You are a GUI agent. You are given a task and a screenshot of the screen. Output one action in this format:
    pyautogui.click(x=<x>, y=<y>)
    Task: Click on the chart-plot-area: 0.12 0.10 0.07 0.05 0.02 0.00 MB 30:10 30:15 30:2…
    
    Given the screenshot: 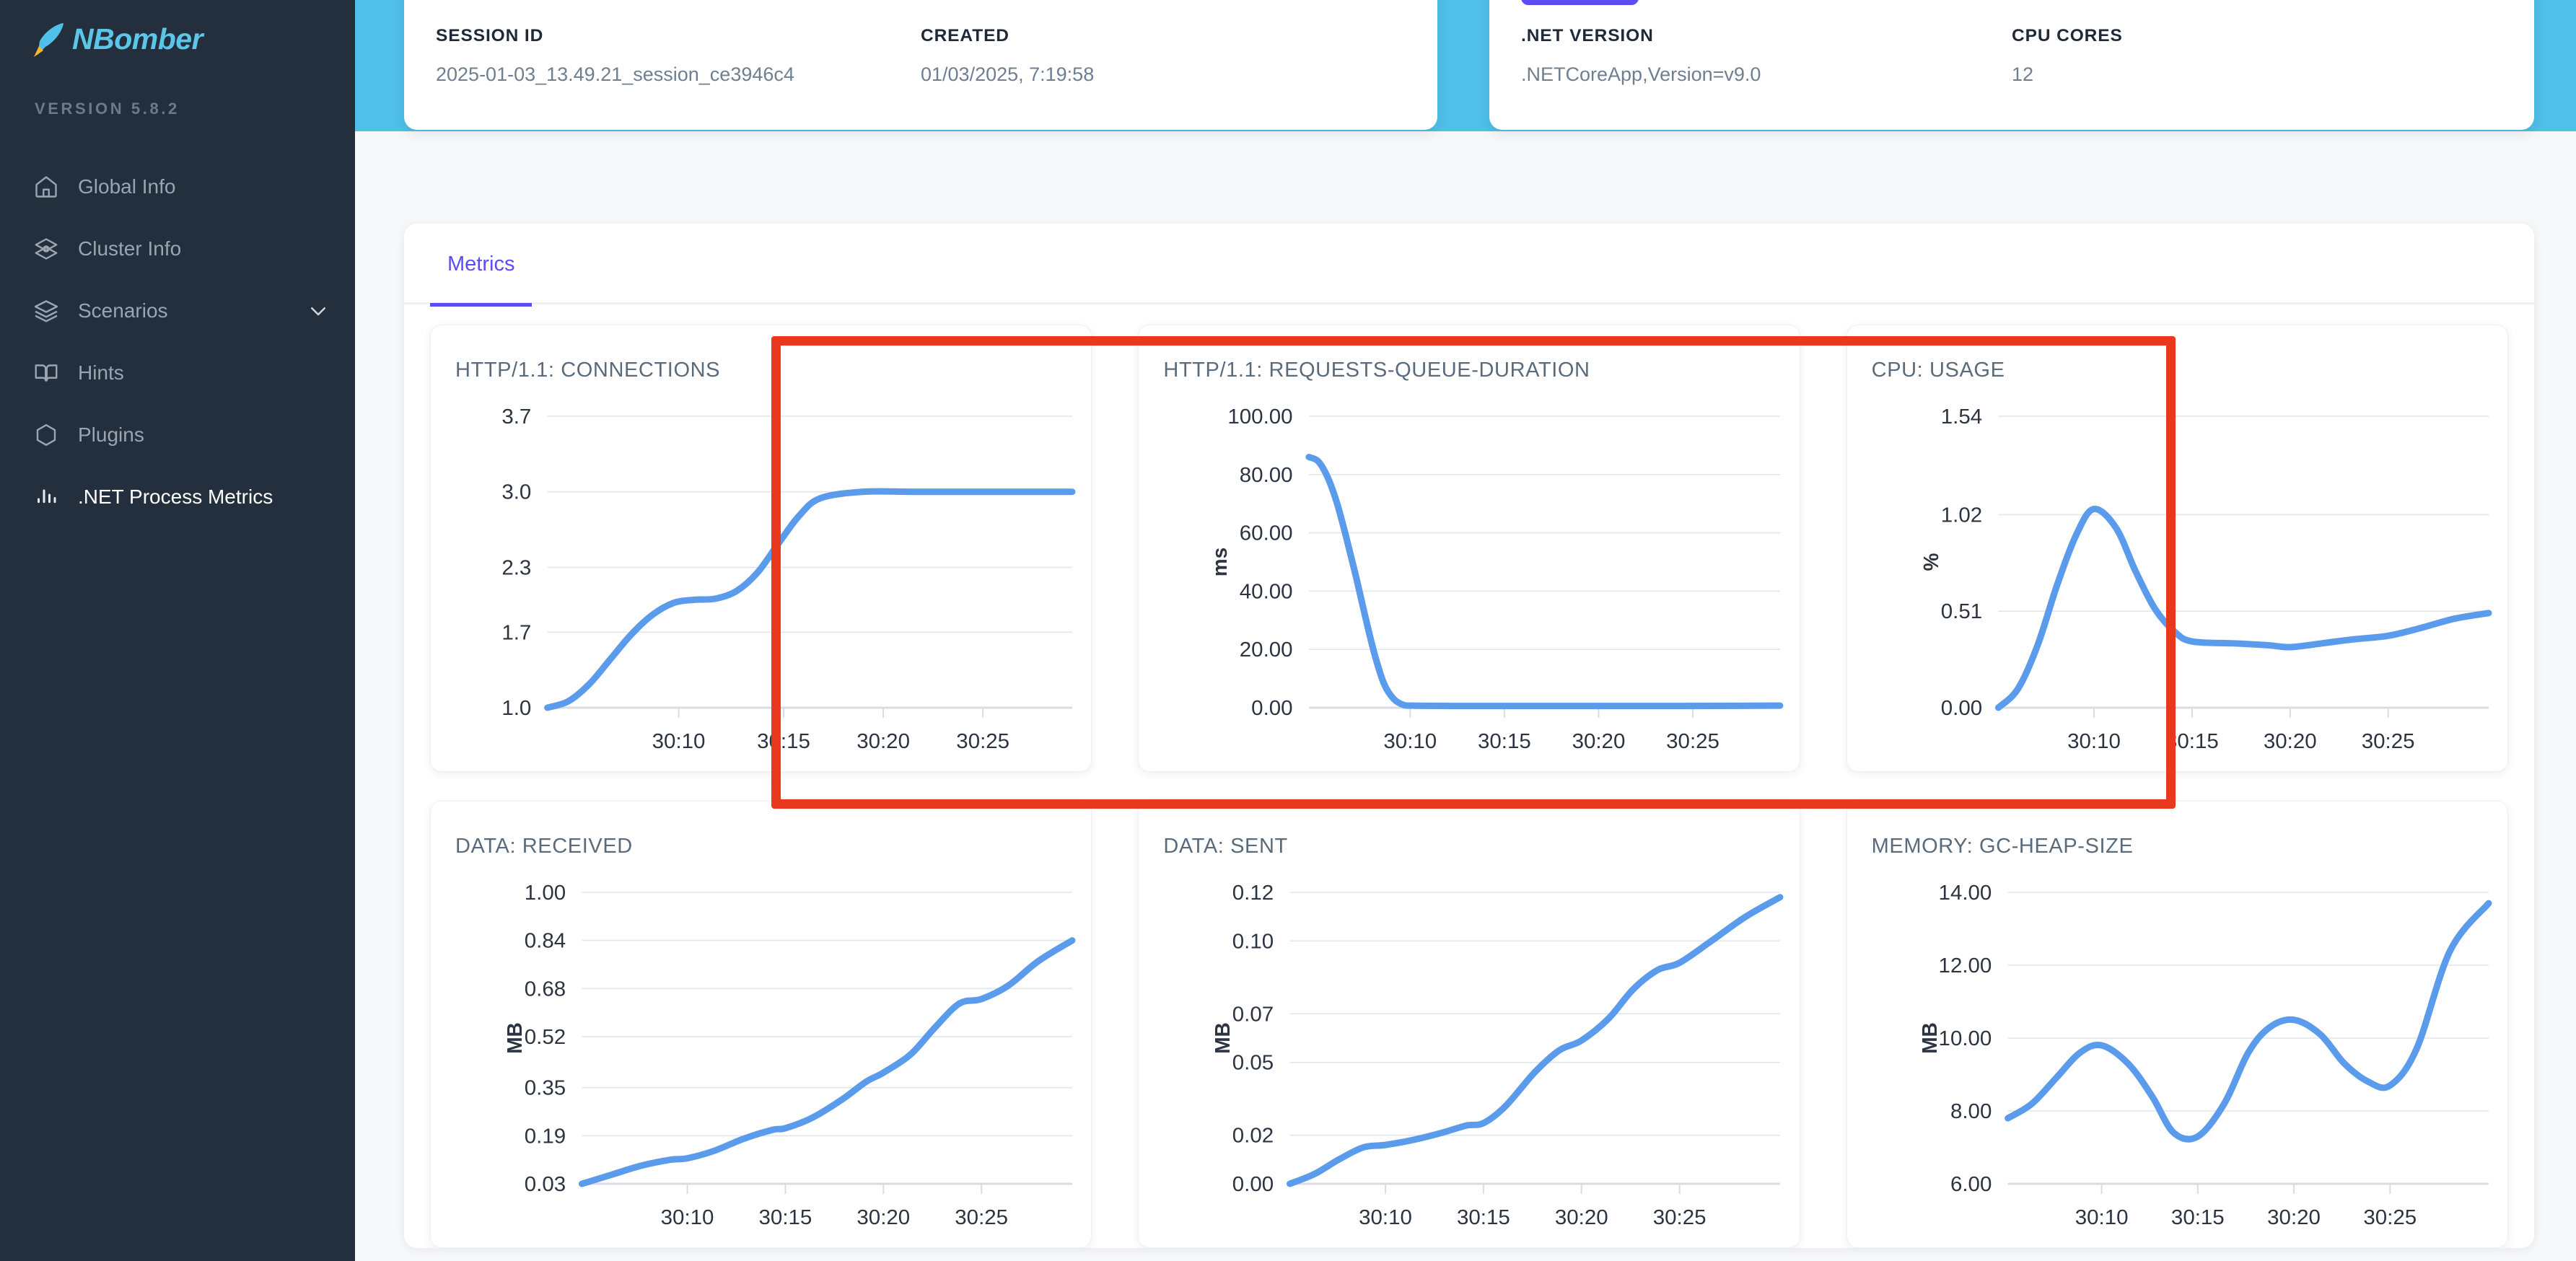 What is the action you would take?
    pyautogui.click(x=1469, y=1058)
    